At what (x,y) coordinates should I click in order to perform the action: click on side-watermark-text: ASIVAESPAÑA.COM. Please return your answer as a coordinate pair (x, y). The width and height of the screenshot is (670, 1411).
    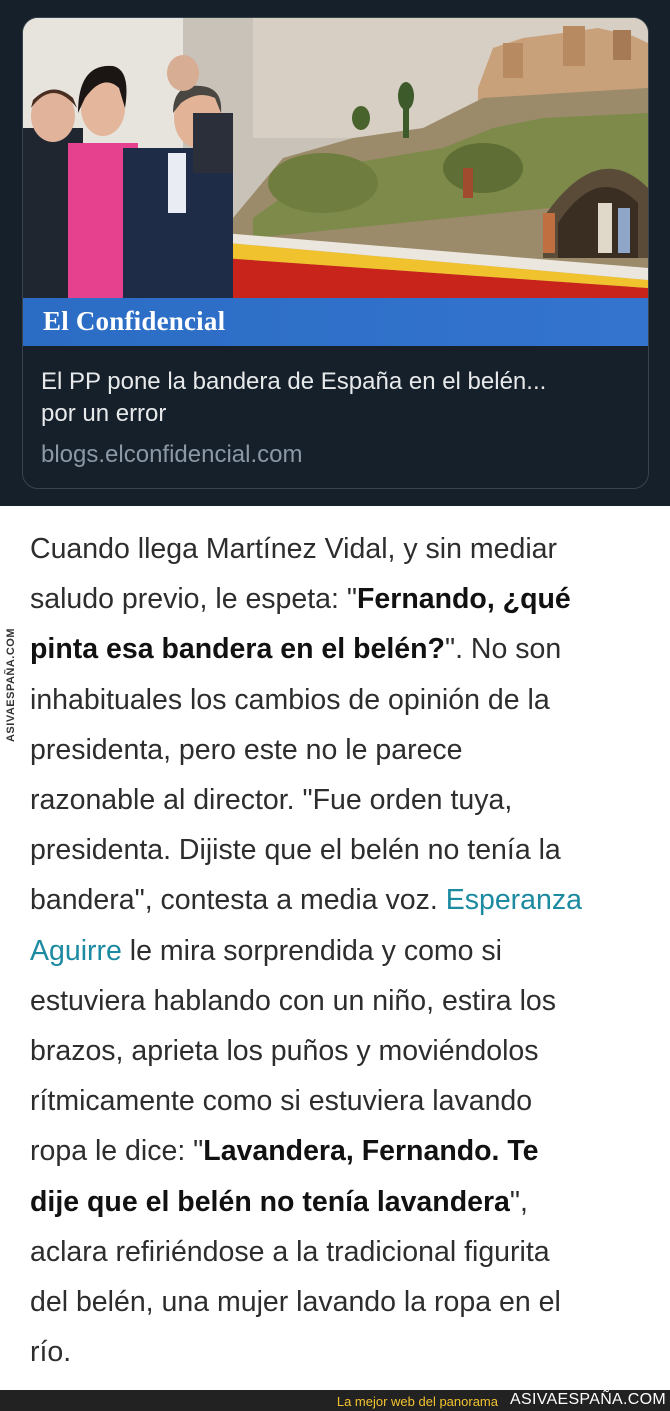
    Looking at the image, I should click on (11, 685).